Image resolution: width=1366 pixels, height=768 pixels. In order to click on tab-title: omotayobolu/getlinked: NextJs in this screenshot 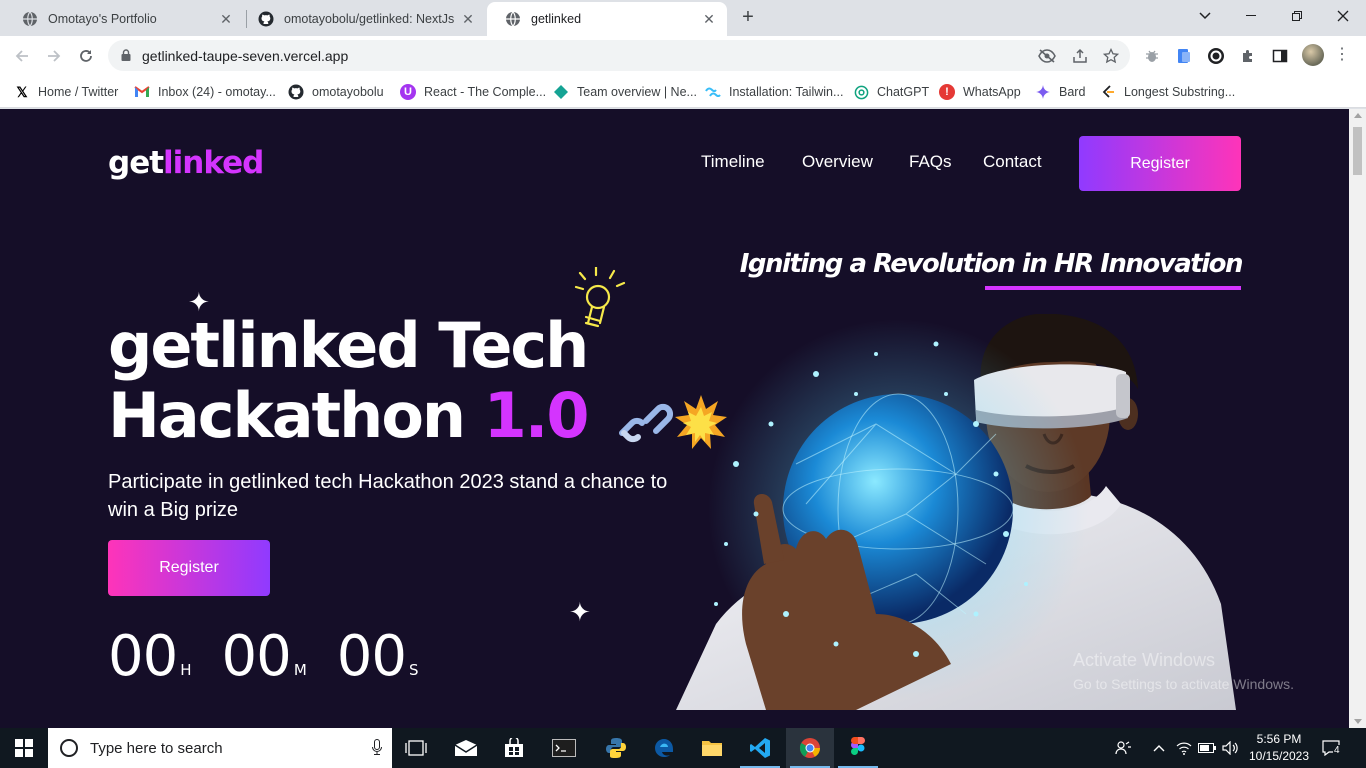, I will do `click(369, 19)`.